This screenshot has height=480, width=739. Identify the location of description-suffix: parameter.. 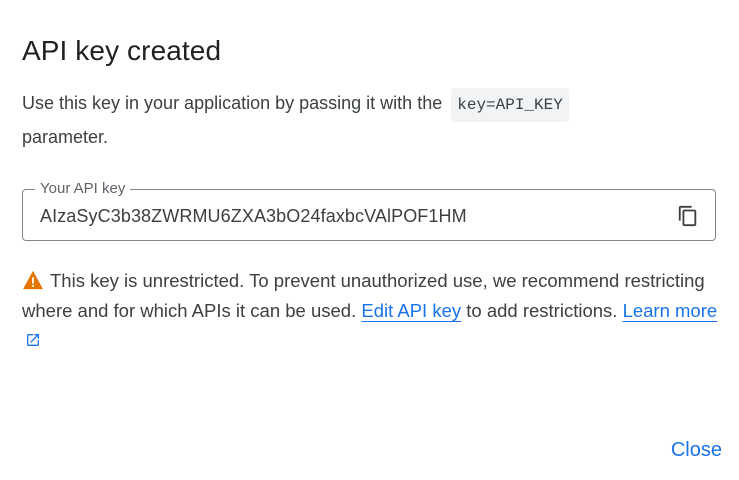
(65, 137).